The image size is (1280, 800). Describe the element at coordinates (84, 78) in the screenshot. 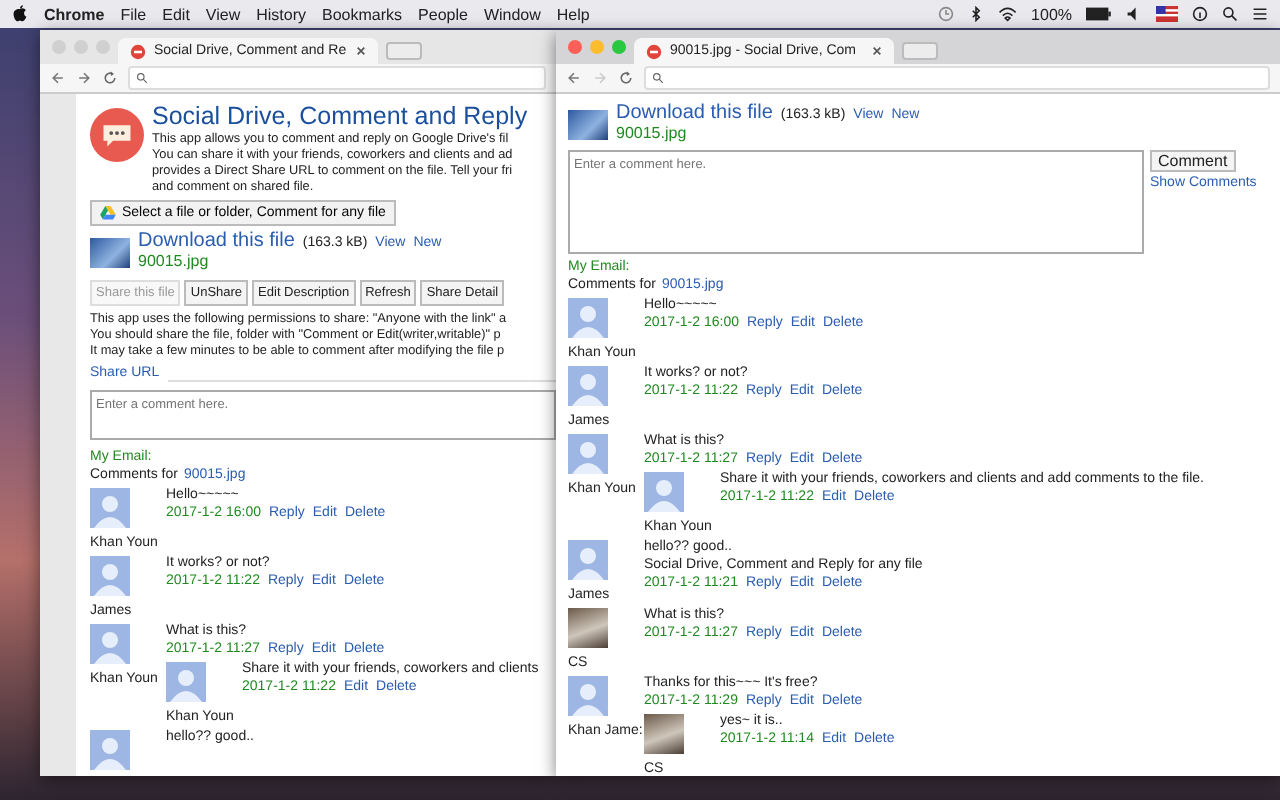

I see `forward-arrow-icon` at that location.